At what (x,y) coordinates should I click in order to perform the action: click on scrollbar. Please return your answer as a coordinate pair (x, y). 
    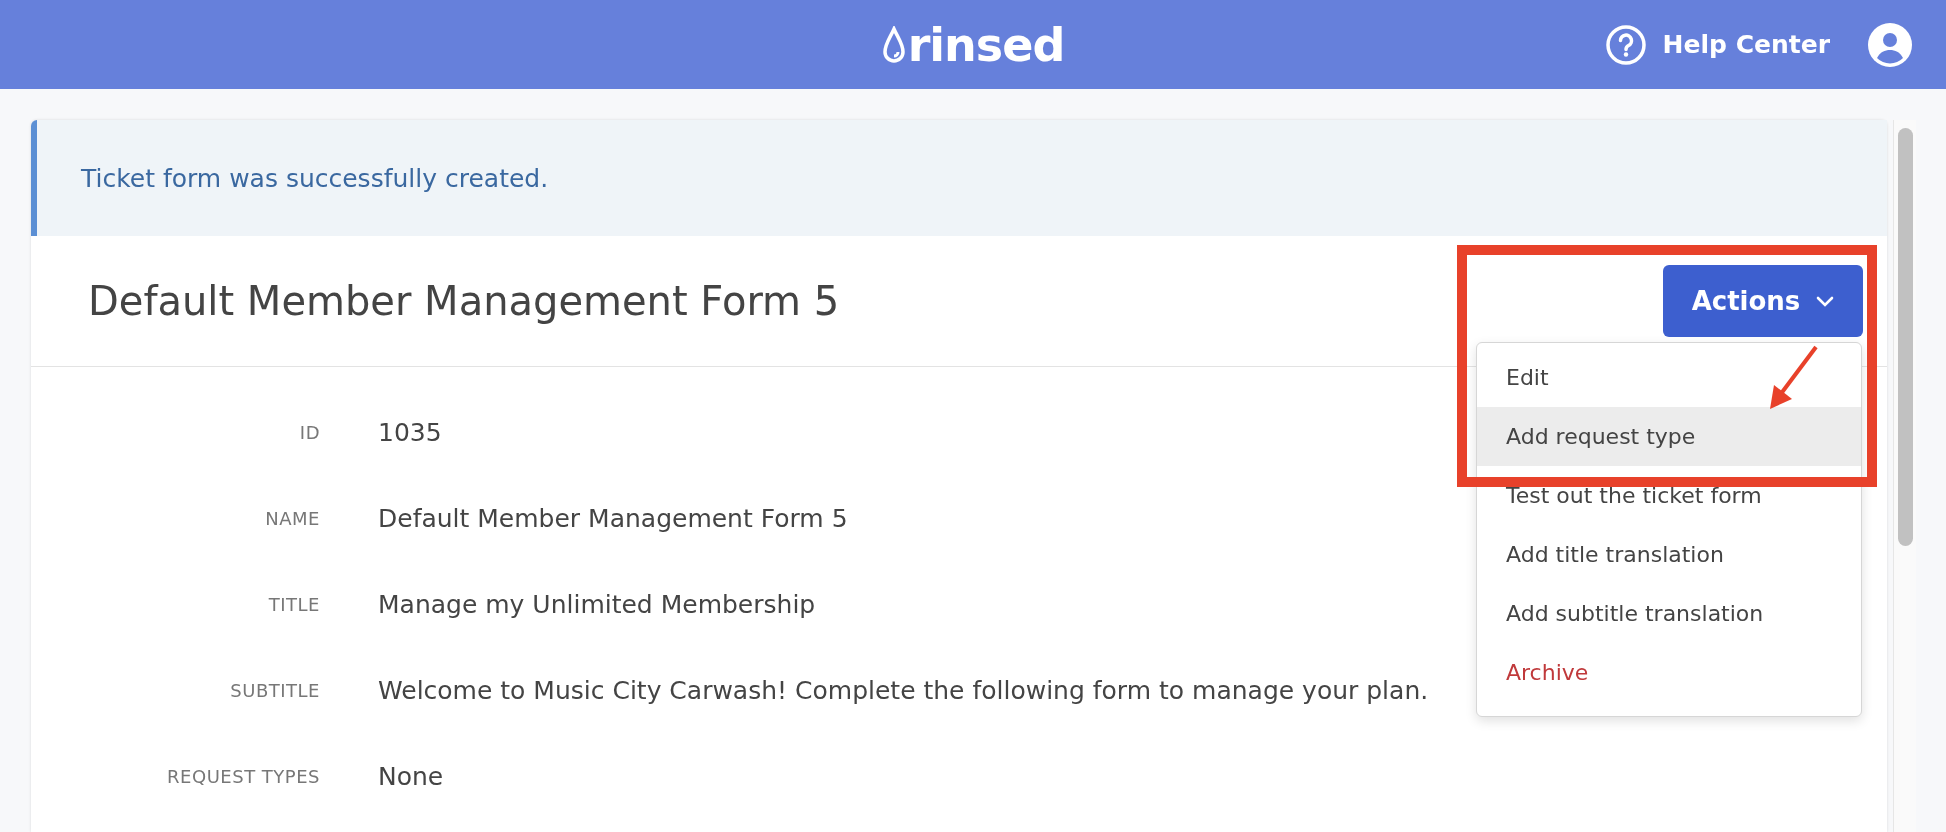
    Looking at the image, I should click on (1904, 476).